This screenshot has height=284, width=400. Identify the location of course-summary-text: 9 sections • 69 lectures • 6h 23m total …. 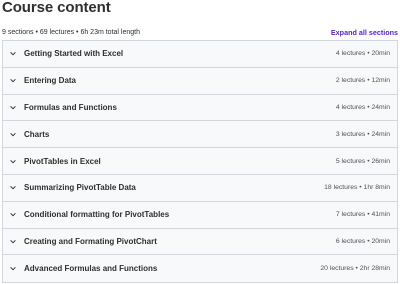
(71, 32).